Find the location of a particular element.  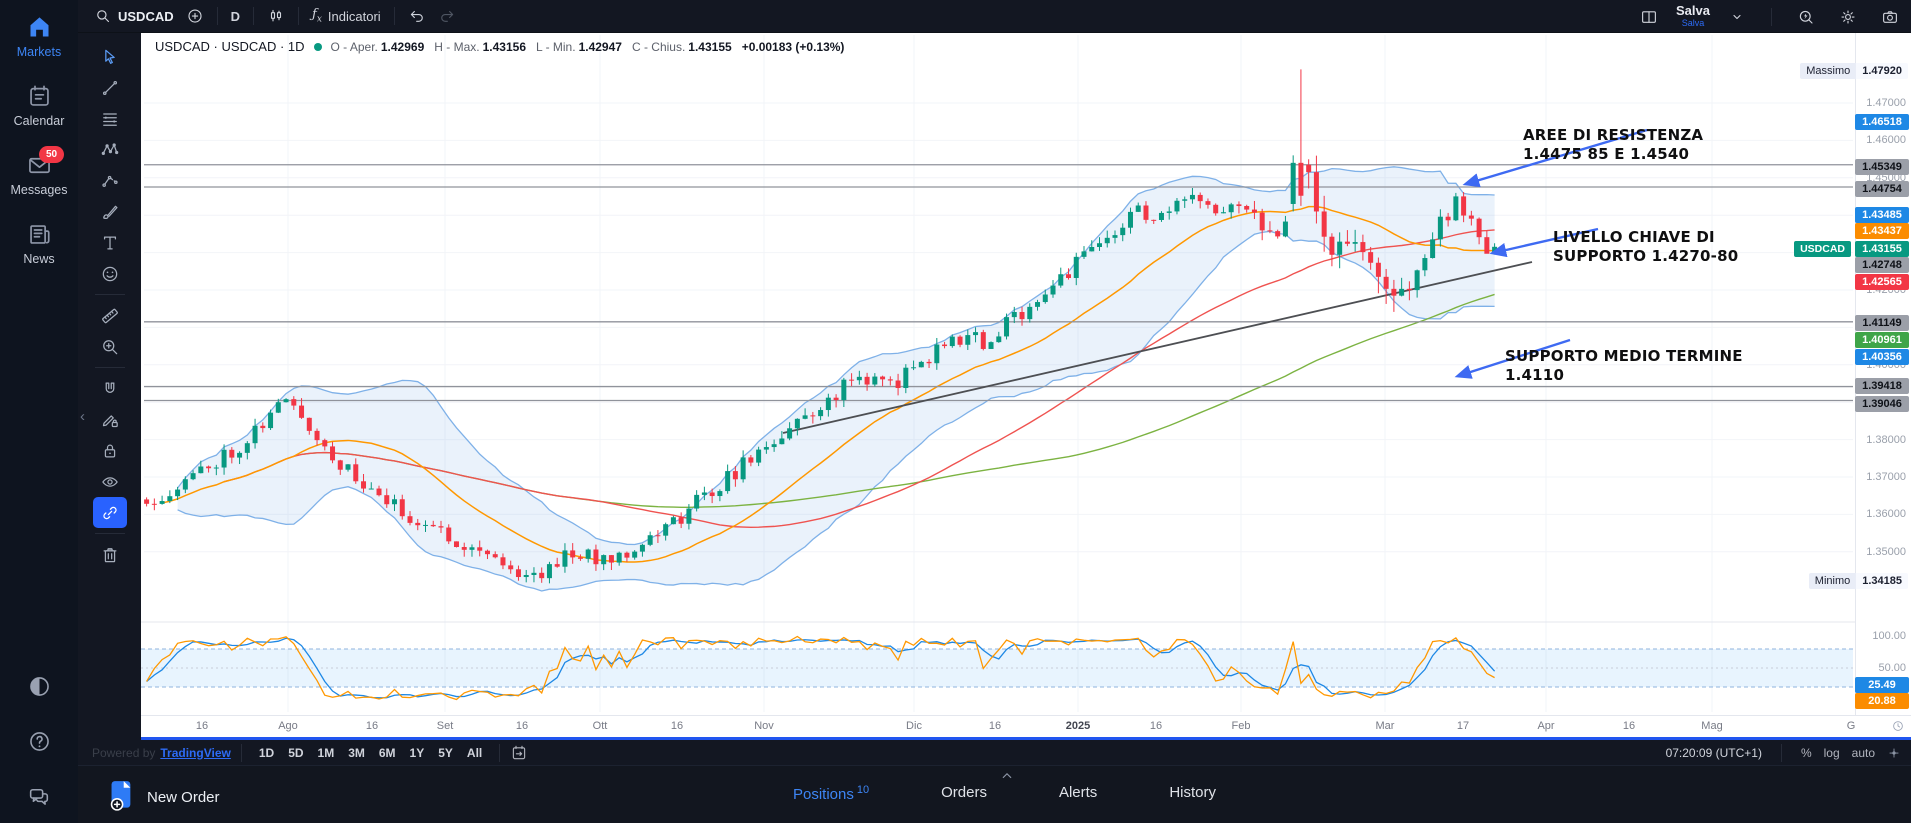

chart-annotation-3: SUPPORTO MEDIO TERMINE 1.4110 is located at coordinates (1624, 366).